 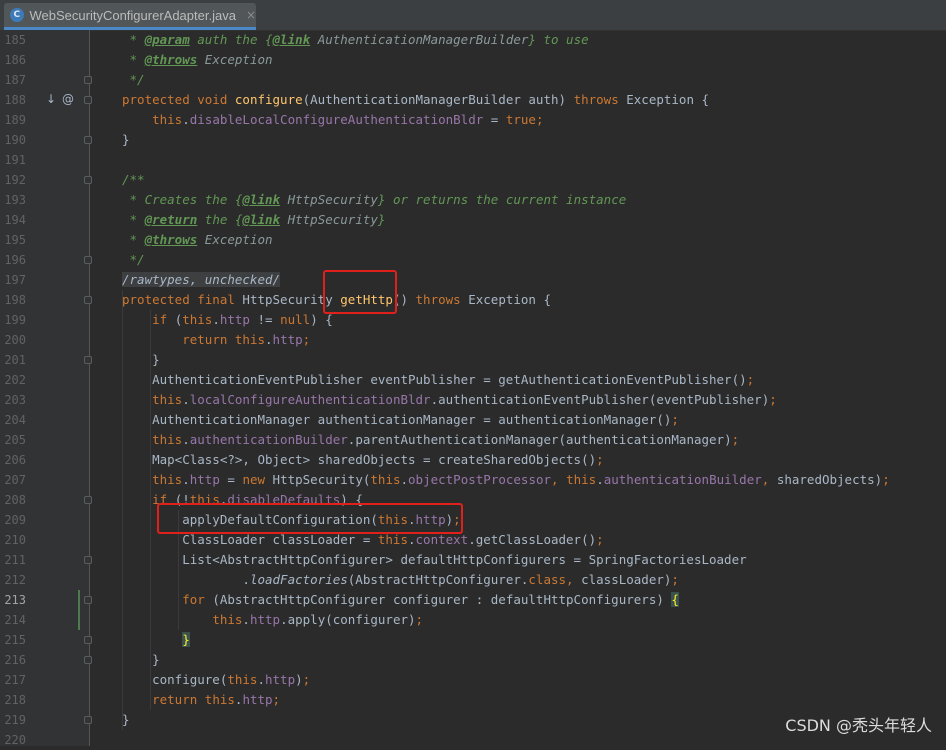 What do you see at coordinates (130, 16) in the screenshot?
I see `editor-tab: C WebSecurityConfigurerAdapter.java ×` at bounding box center [130, 16].